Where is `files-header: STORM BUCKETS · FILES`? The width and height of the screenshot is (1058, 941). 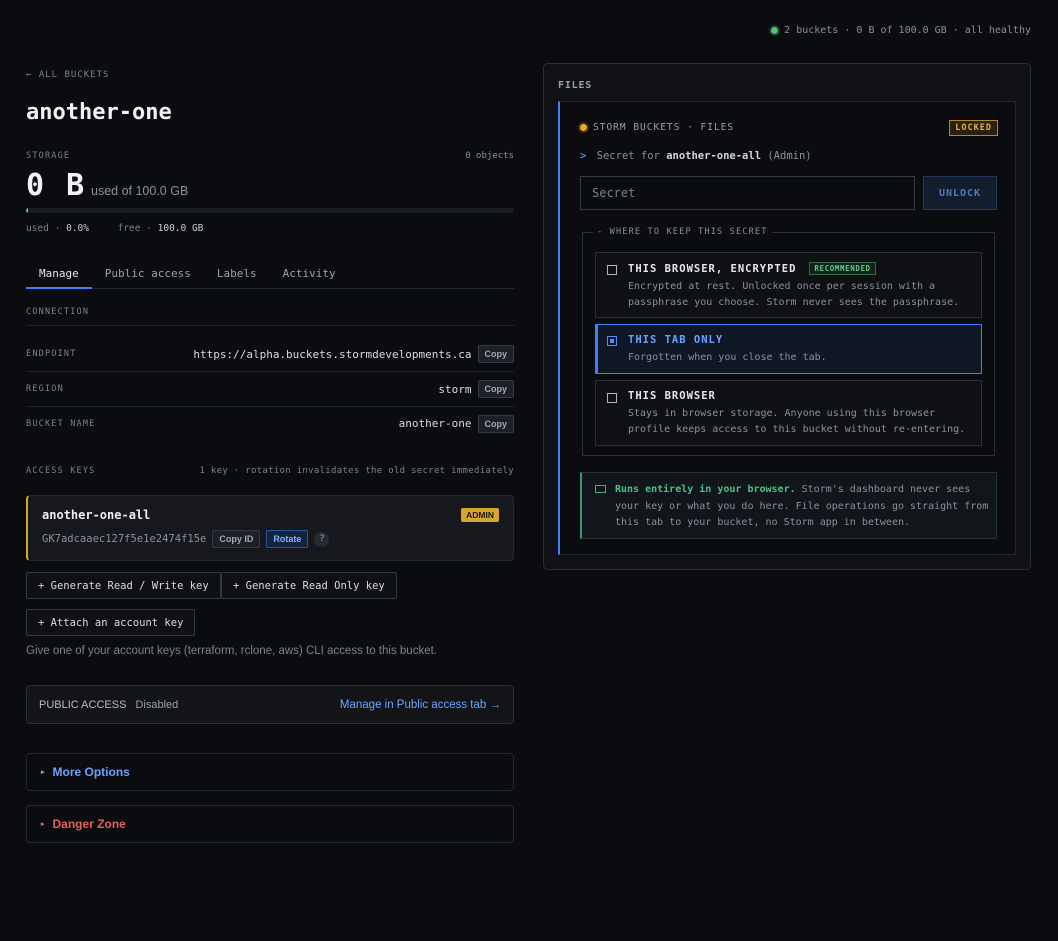
files-header: STORM BUCKETS · FILES is located at coordinates (657, 127).